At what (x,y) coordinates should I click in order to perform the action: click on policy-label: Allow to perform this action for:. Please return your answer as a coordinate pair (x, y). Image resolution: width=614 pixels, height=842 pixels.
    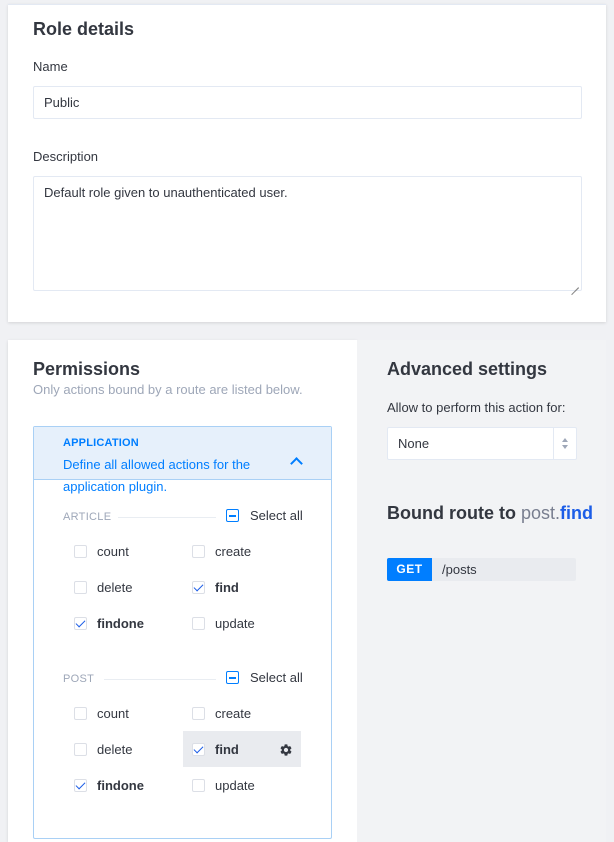
    Looking at the image, I should click on (476, 407).